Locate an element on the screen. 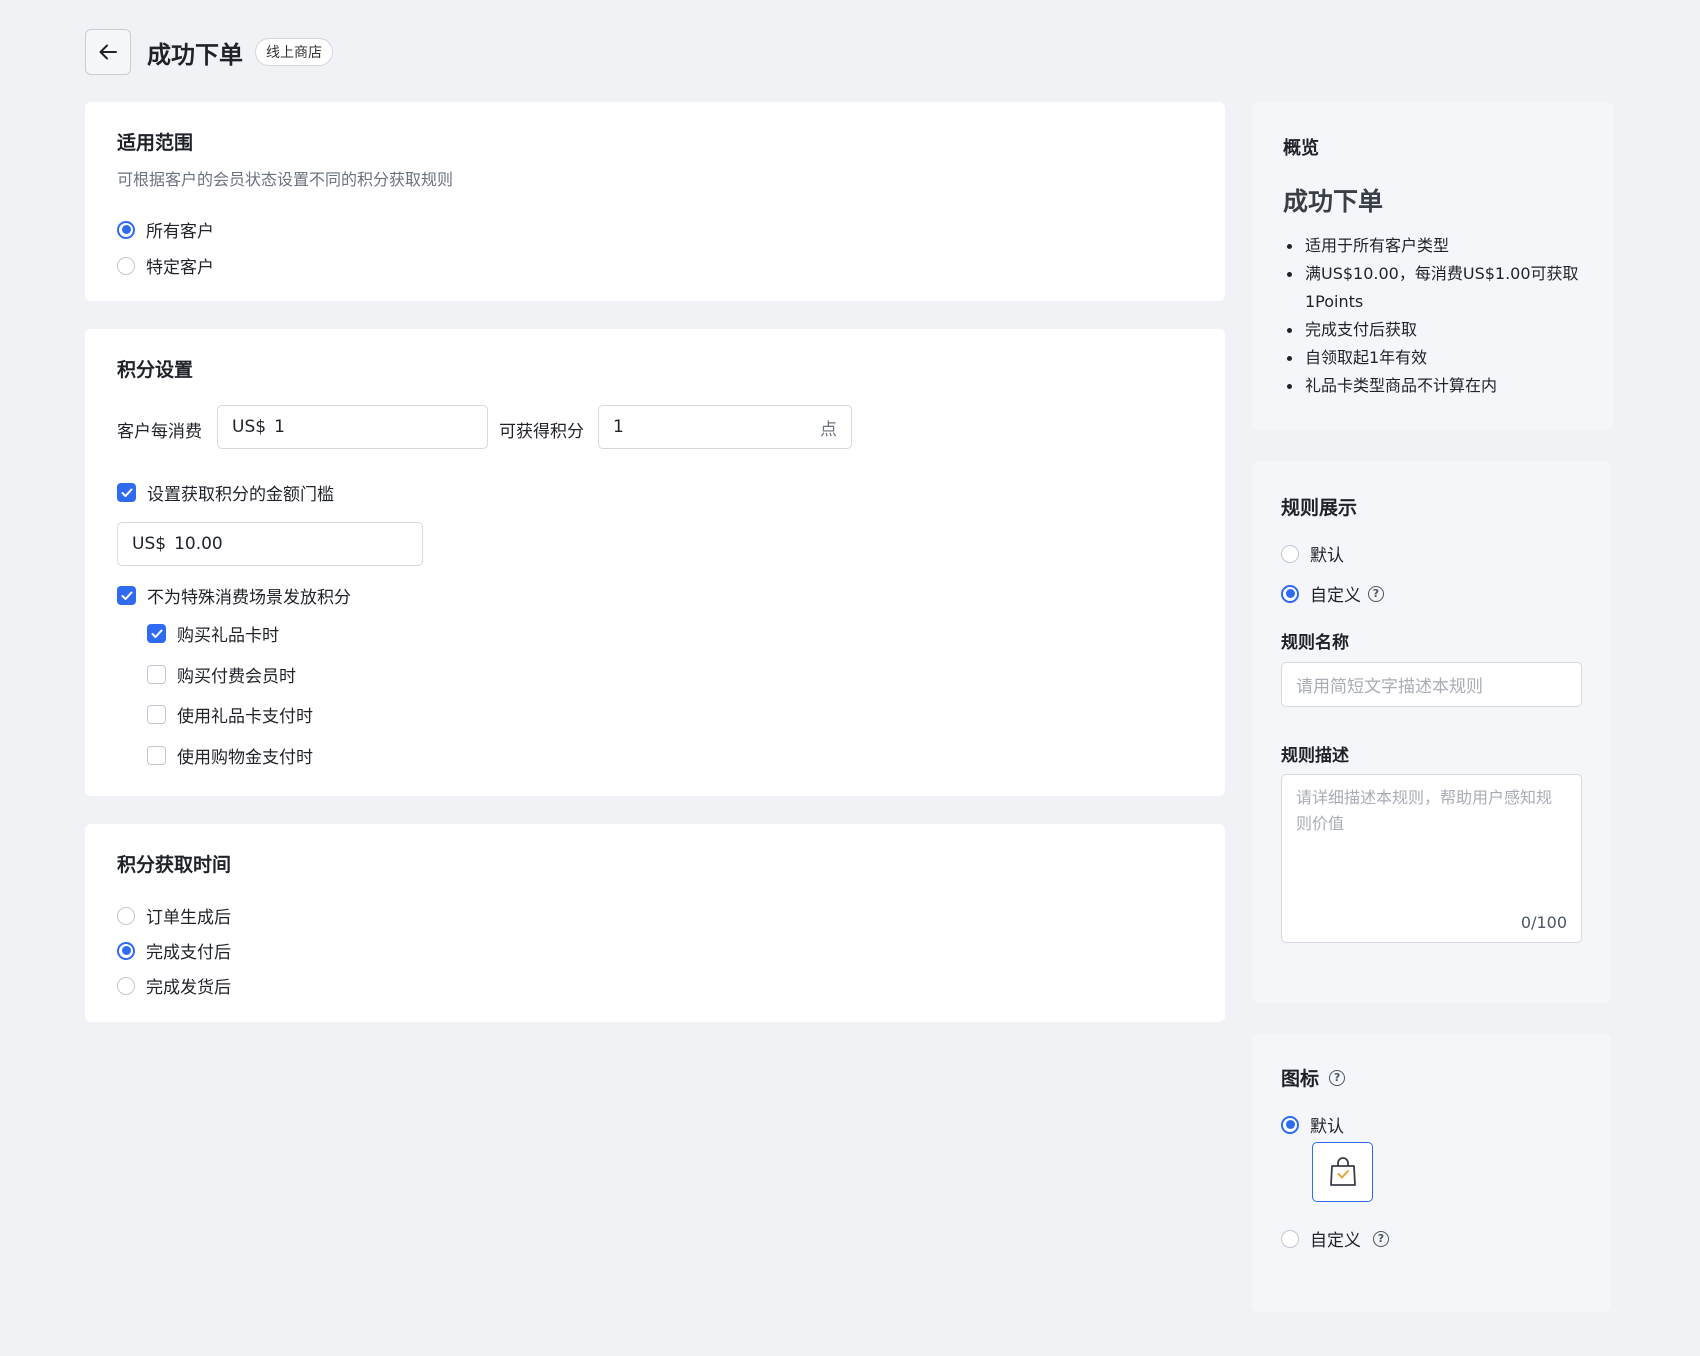 This screenshot has height=1356, width=1700. overview-title: 概览 is located at coordinates (1301, 148).